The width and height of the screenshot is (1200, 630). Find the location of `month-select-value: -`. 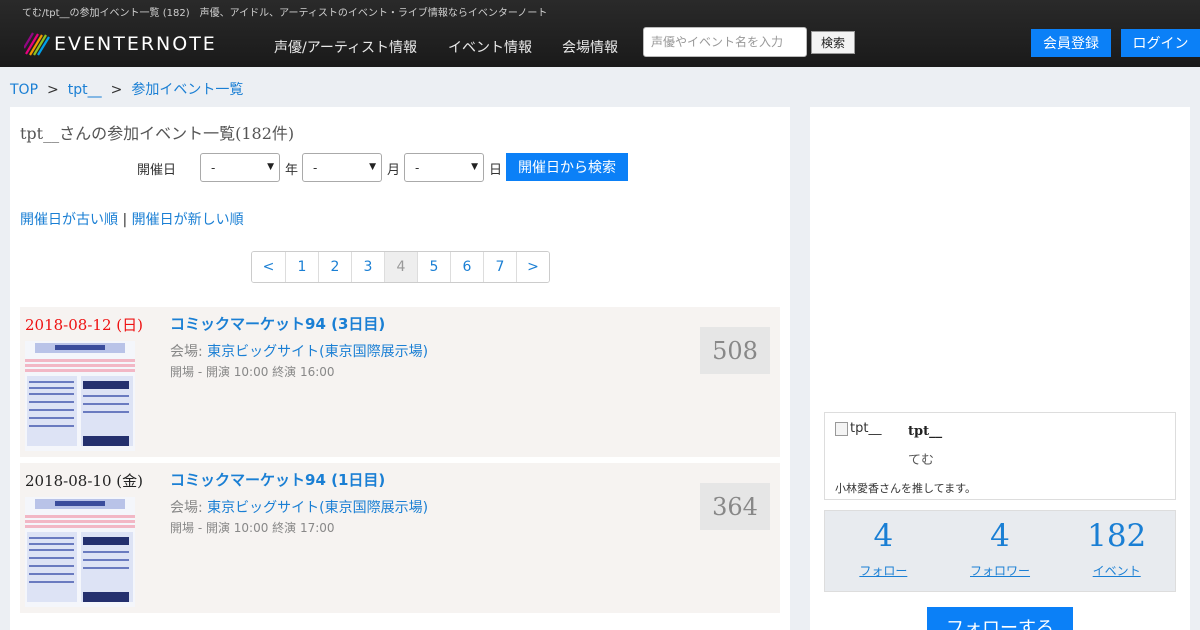

month-select-value: - is located at coordinates (315, 167).